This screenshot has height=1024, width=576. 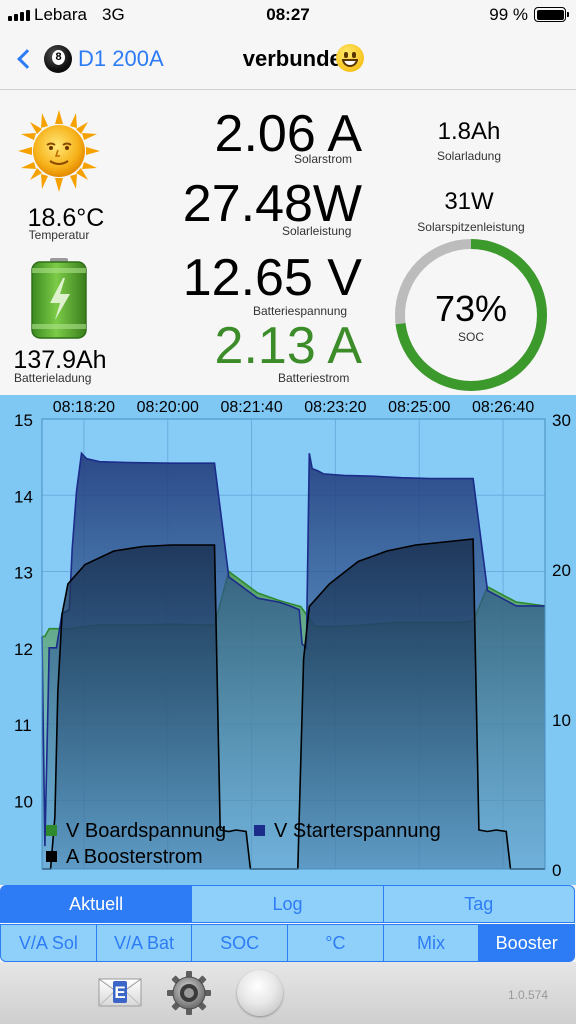 What do you see at coordinates (23, 496) in the screenshot?
I see `y-left-tick-label: 14` at bounding box center [23, 496].